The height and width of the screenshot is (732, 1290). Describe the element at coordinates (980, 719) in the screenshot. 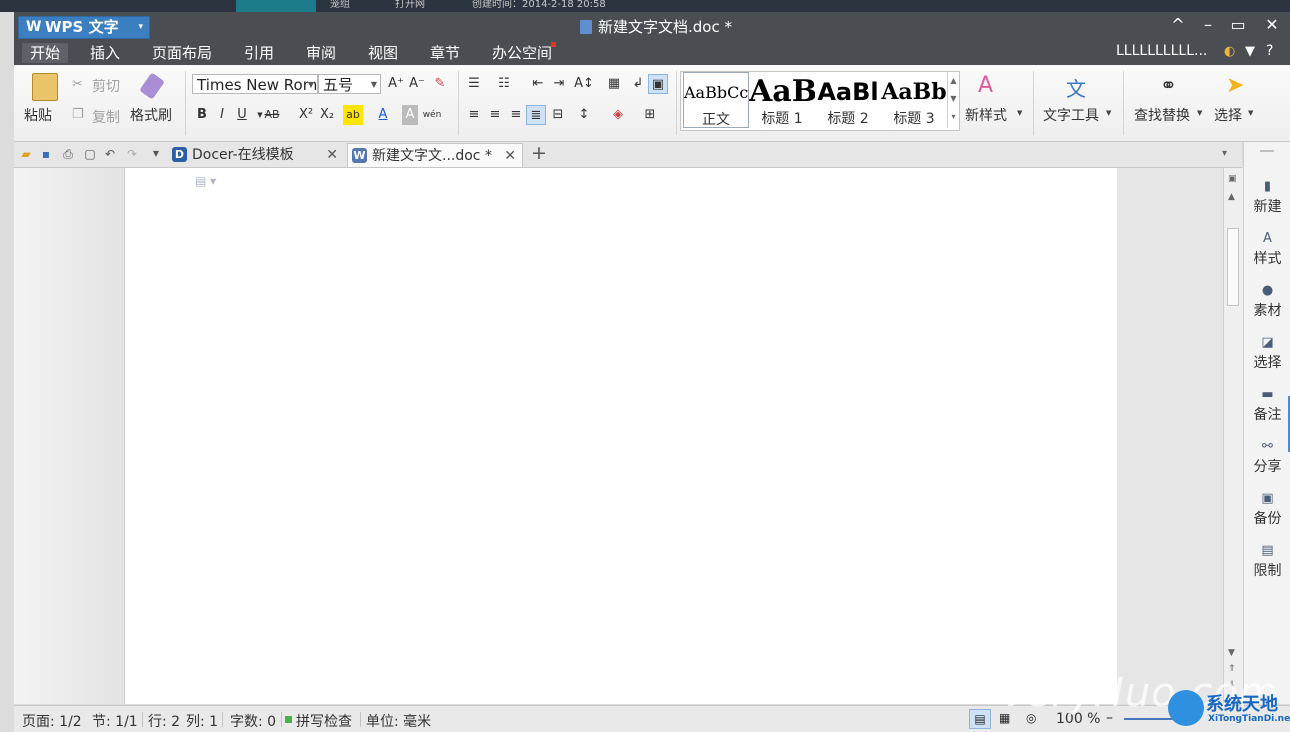

I see `page-view-icon: ▤` at that location.